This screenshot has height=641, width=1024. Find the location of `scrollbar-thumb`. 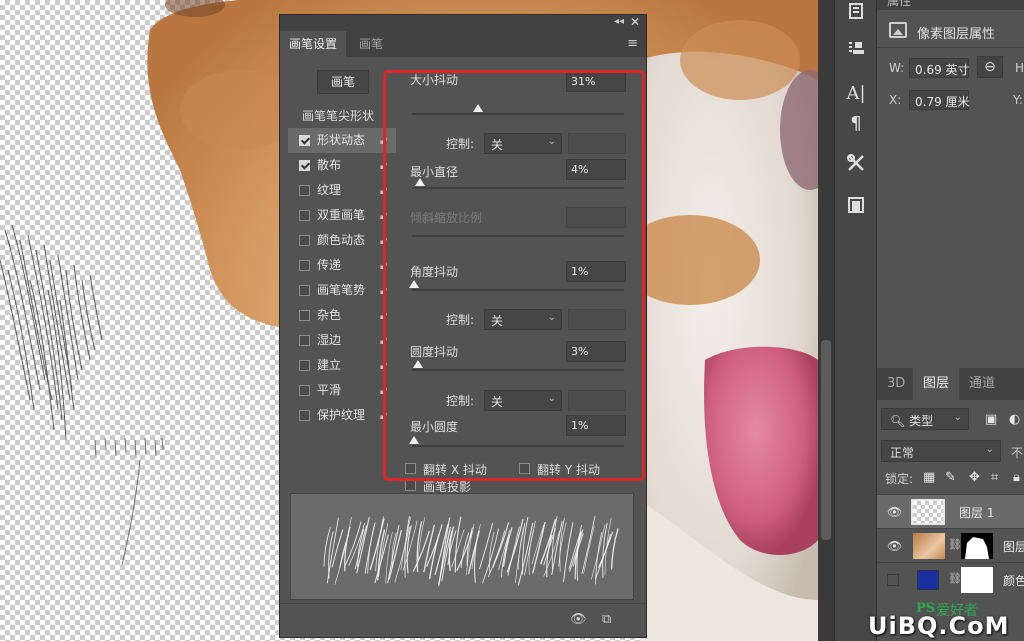

scrollbar-thumb is located at coordinates (826, 440).